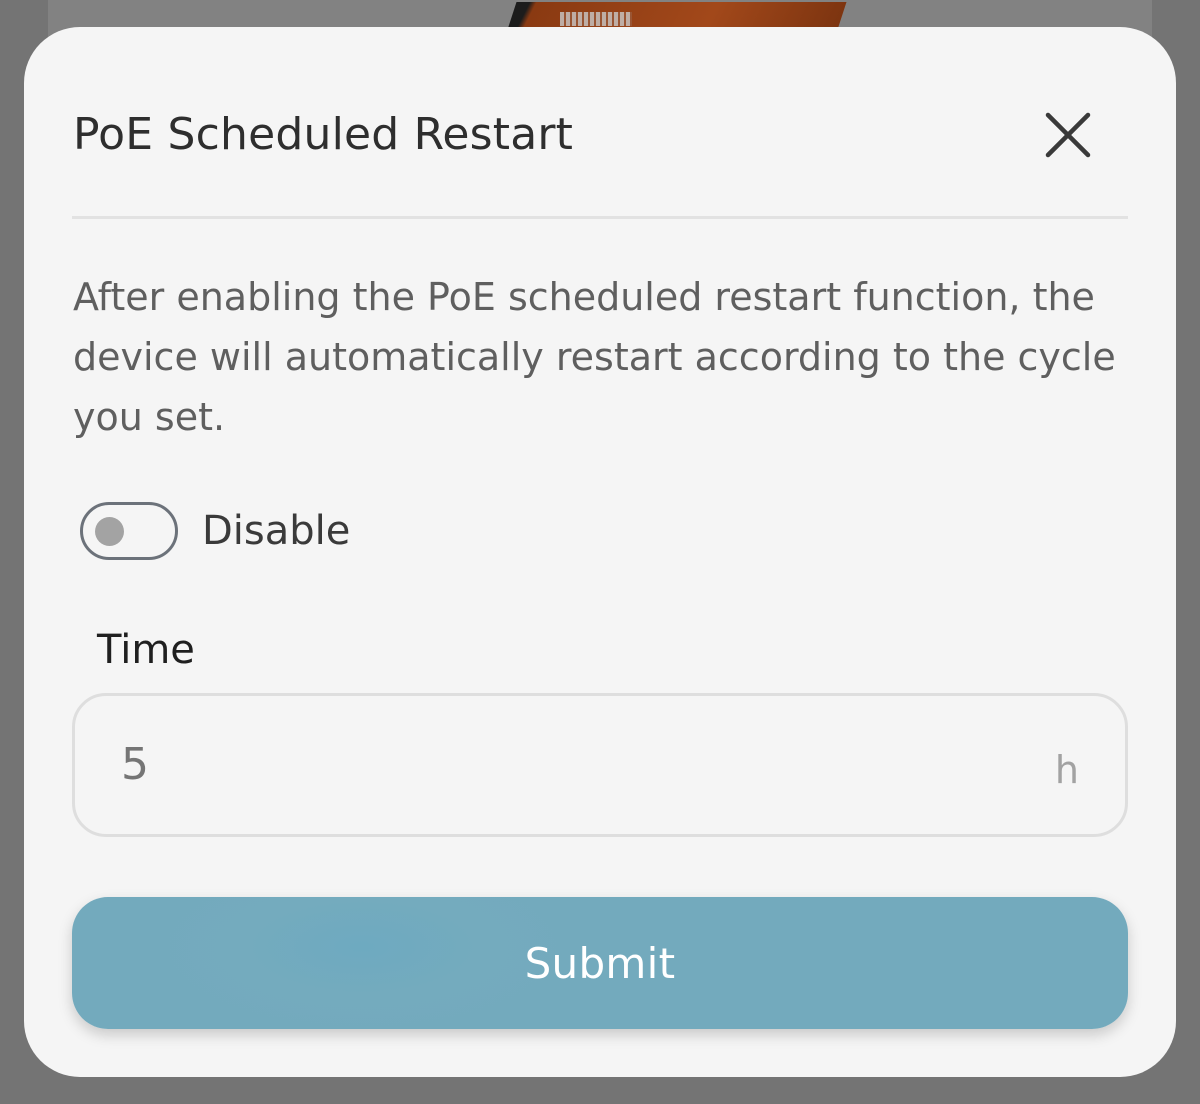 The width and height of the screenshot is (1200, 1104). Describe the element at coordinates (109, 531) in the screenshot. I see `toggle-knob` at that location.